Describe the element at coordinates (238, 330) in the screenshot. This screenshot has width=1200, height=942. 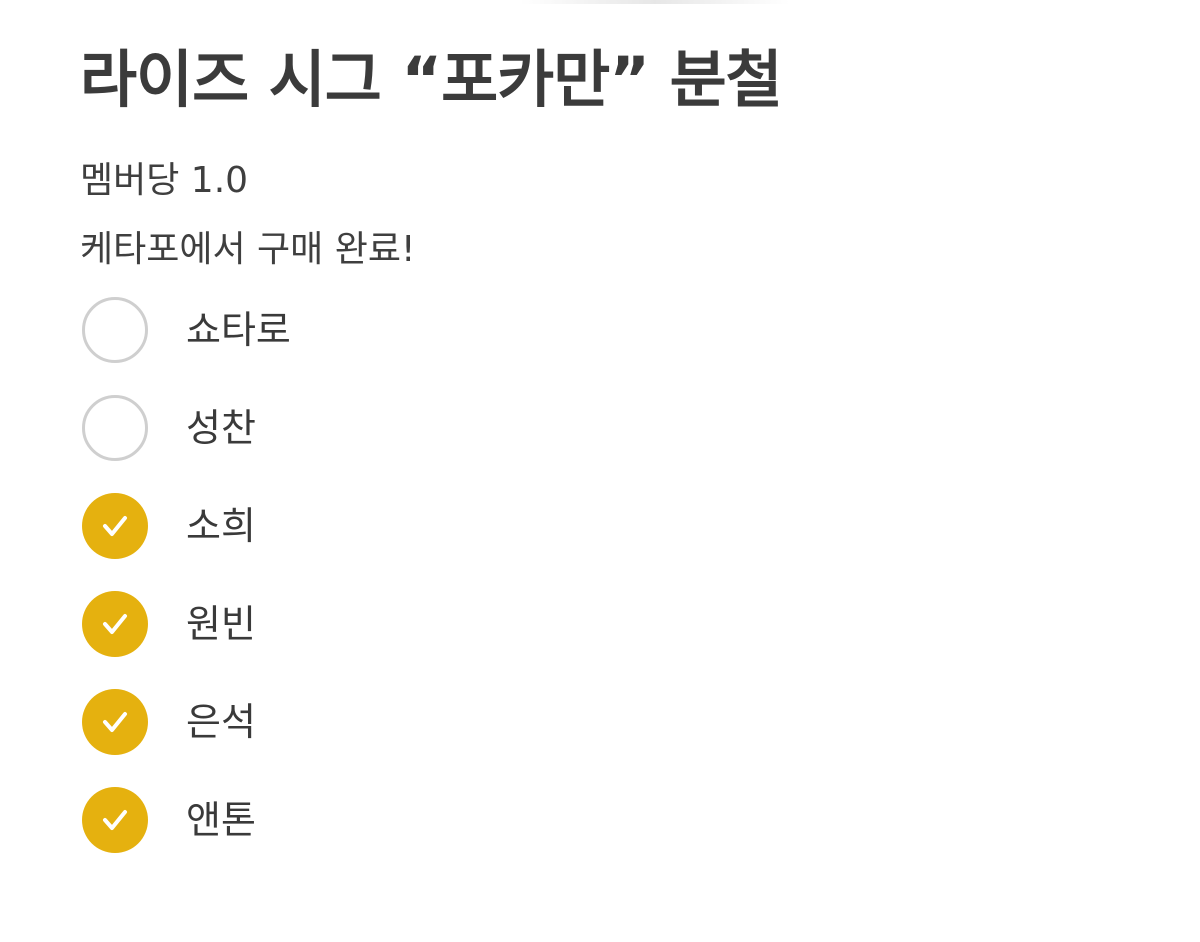
I see `member-name: 쇼타로` at that location.